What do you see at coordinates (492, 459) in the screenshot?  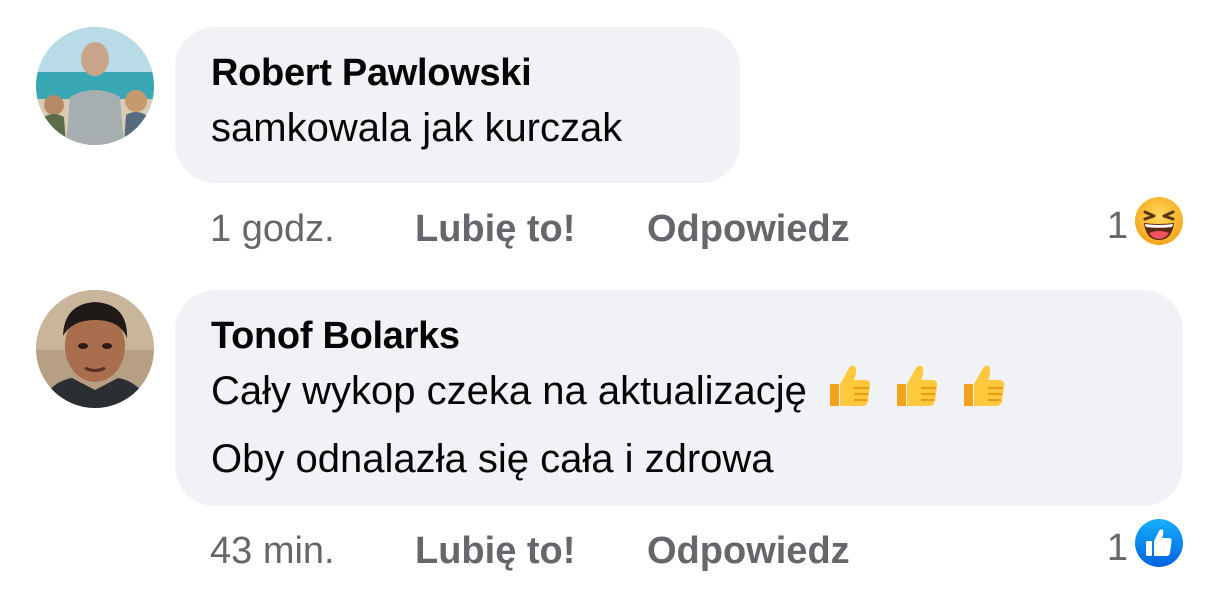 I see `comment-text: Oby odnalazła się cała i zdrowa` at bounding box center [492, 459].